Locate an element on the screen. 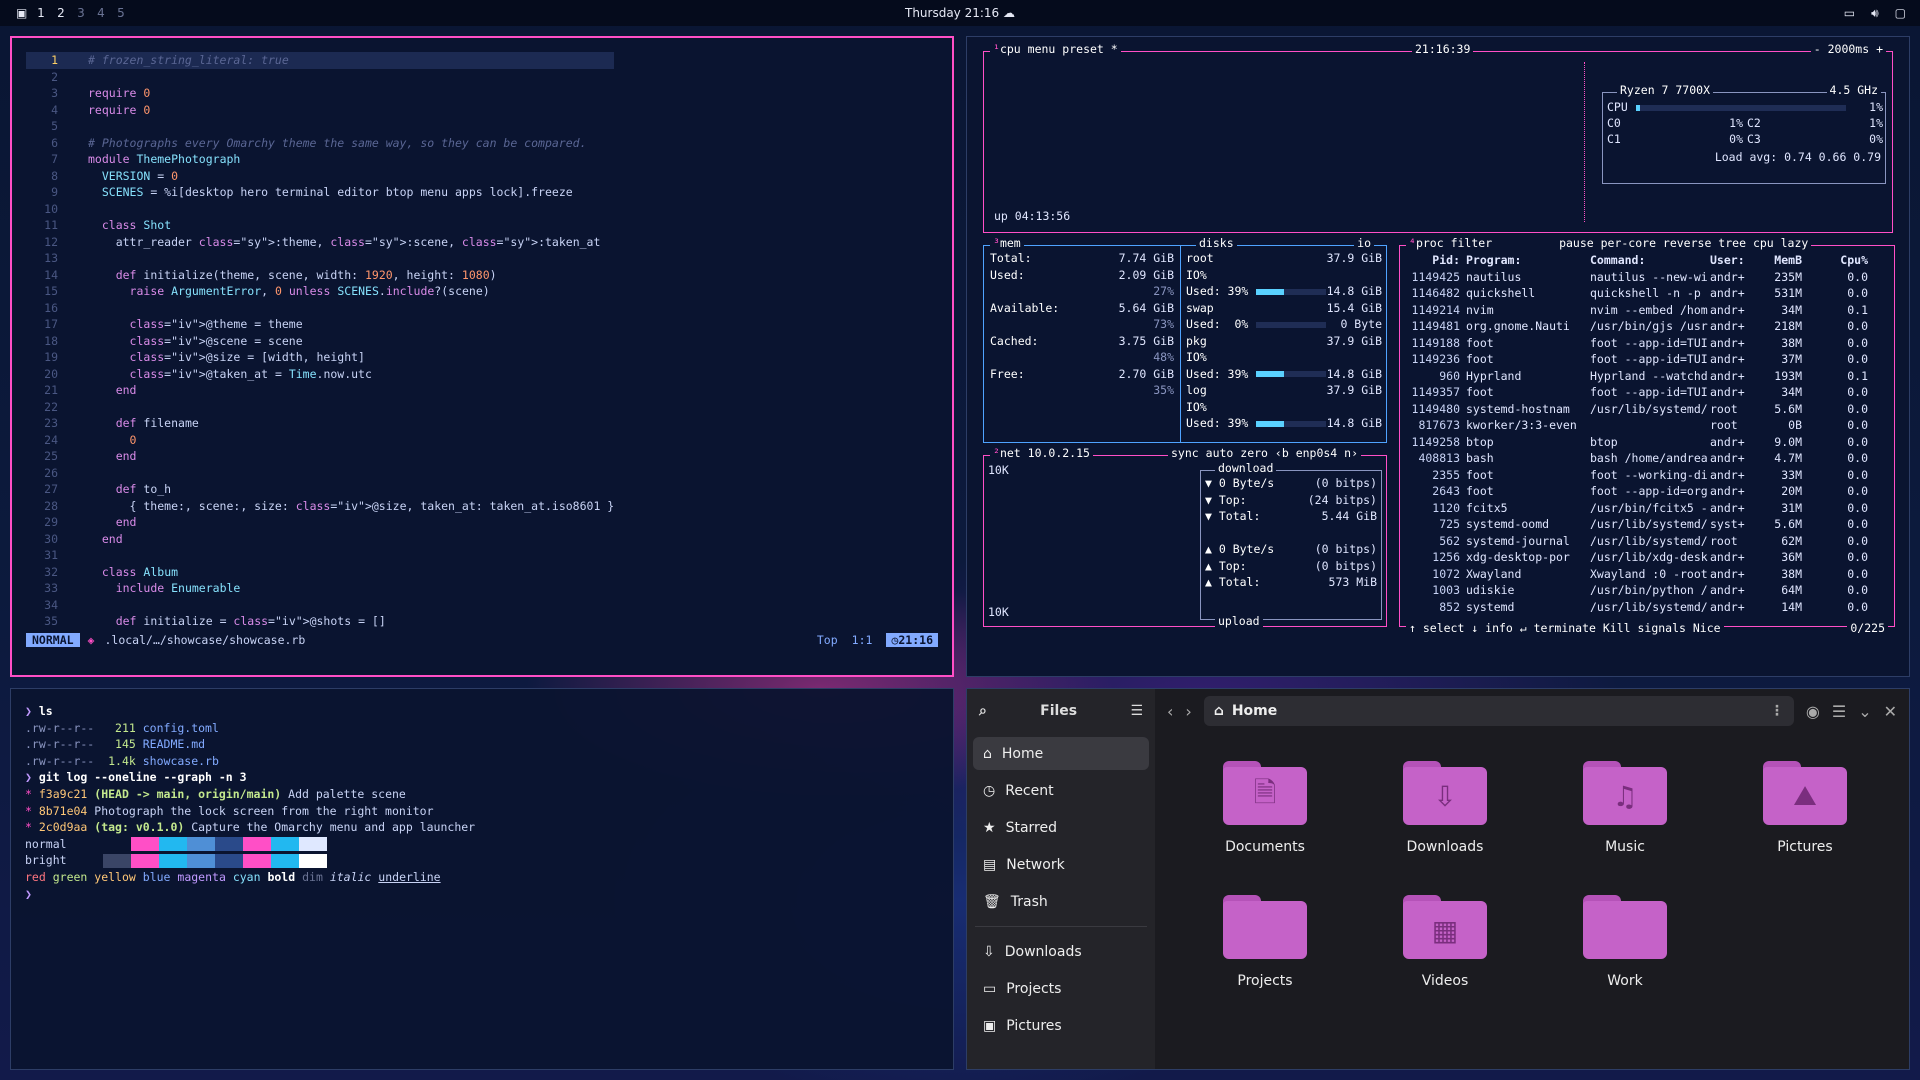  sidebar-item-recent: ◷ Recent is located at coordinates (1061, 790).